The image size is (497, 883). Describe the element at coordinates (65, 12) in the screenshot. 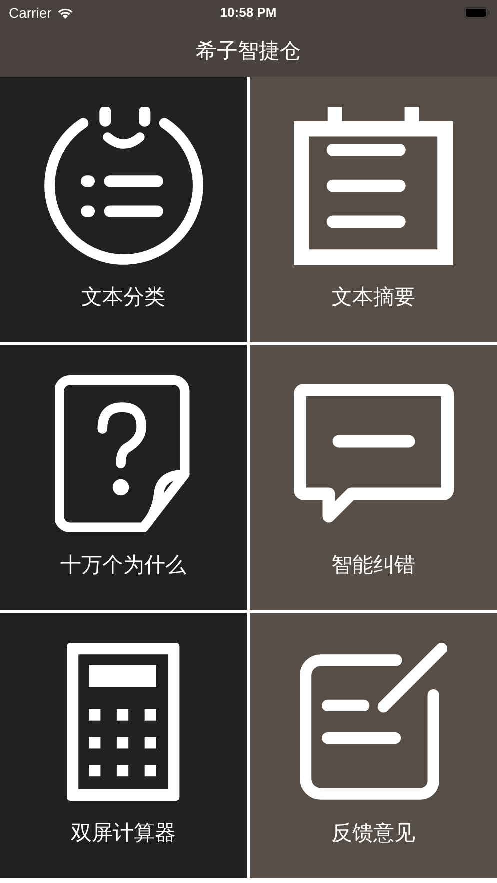

I see `wifi-icon` at that location.